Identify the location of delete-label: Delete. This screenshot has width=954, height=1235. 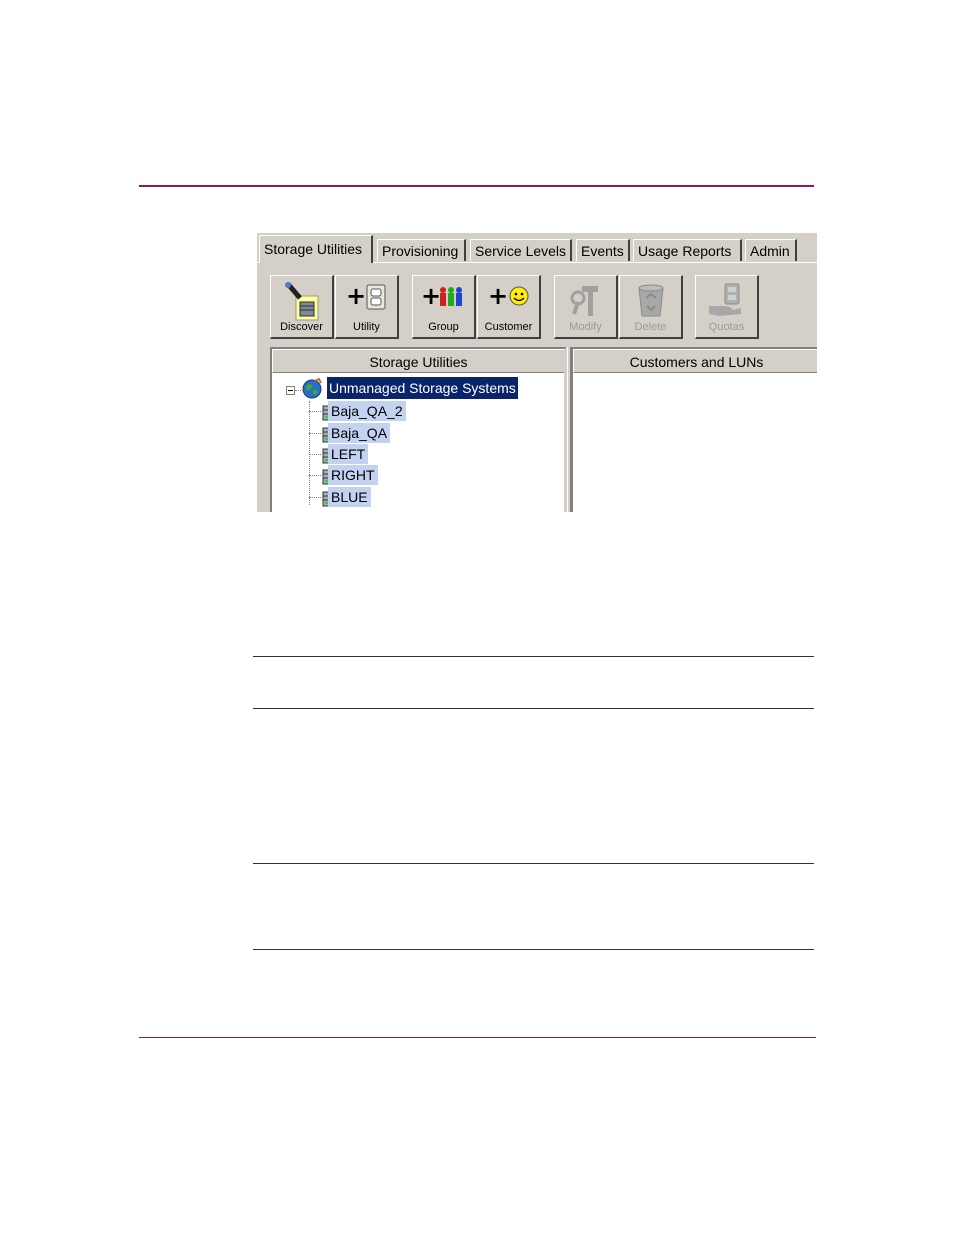
(650, 327).